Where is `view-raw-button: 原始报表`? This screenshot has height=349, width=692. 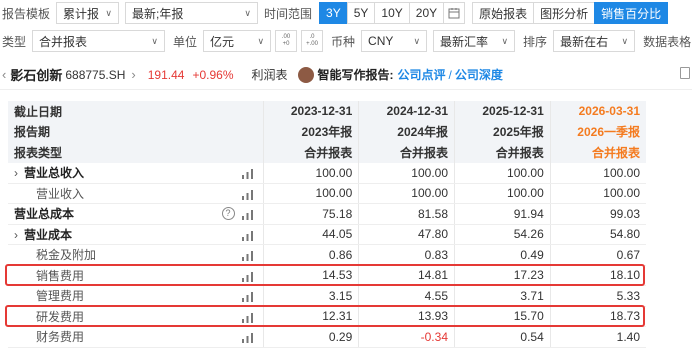
view-raw-button: 原始报表 is located at coordinates (503, 13).